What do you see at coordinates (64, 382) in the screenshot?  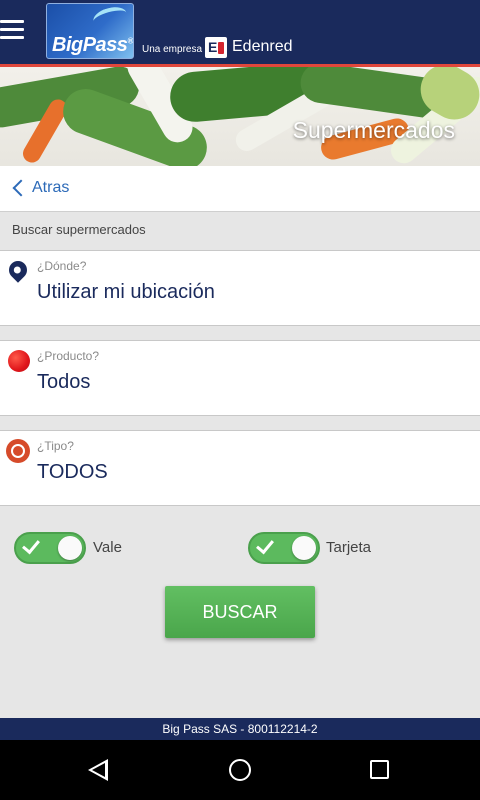 I see `product-value: Todos` at bounding box center [64, 382].